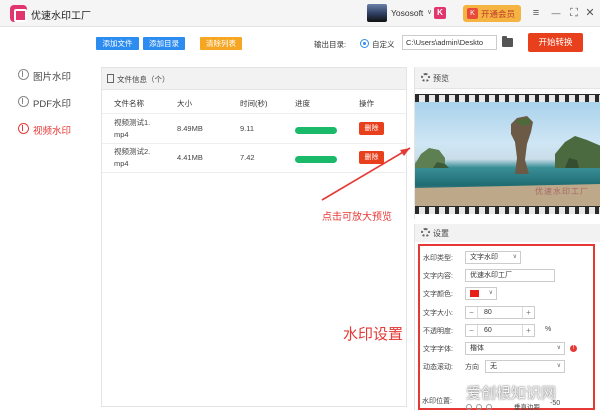 The height and width of the screenshot is (410, 600). I want to click on delete-button: 删除, so click(371, 128).